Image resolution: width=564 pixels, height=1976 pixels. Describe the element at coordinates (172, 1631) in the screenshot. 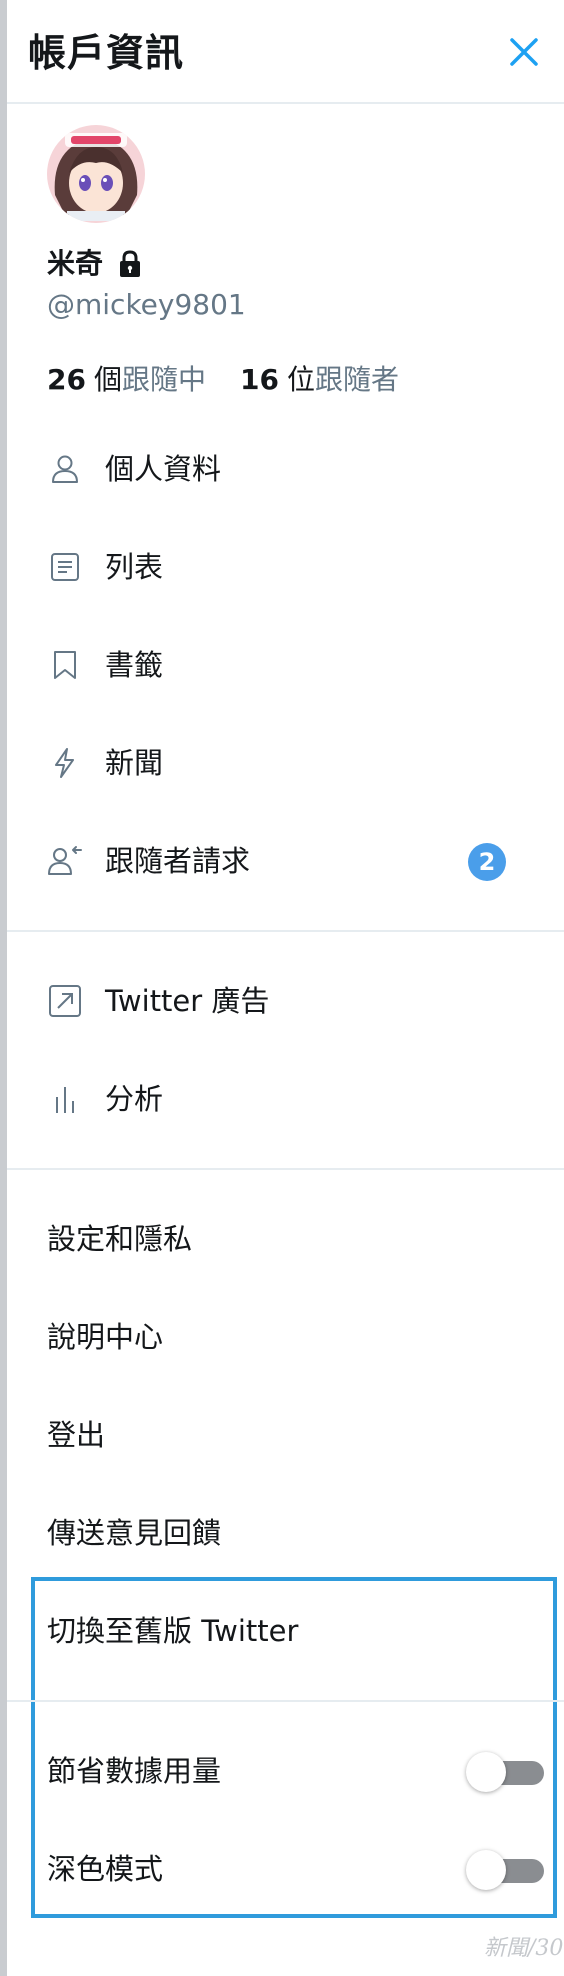

I see `switch-legacy-twitter-link: 切換至舊版 Twitter` at that location.